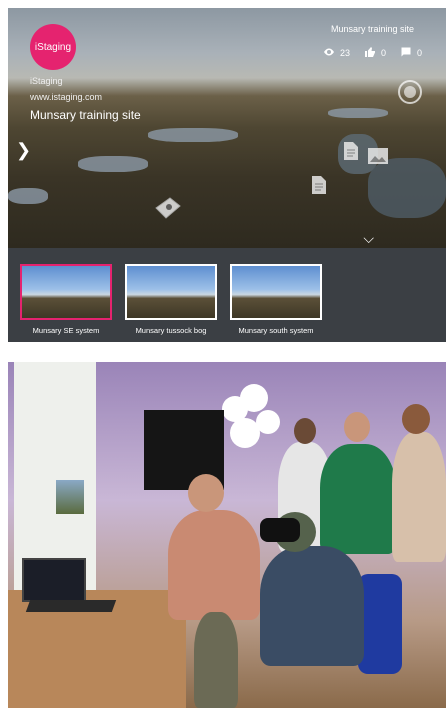 This screenshot has height=708, width=446. What do you see at coordinates (280, 530) in the screenshot?
I see `vr-headset` at bounding box center [280, 530].